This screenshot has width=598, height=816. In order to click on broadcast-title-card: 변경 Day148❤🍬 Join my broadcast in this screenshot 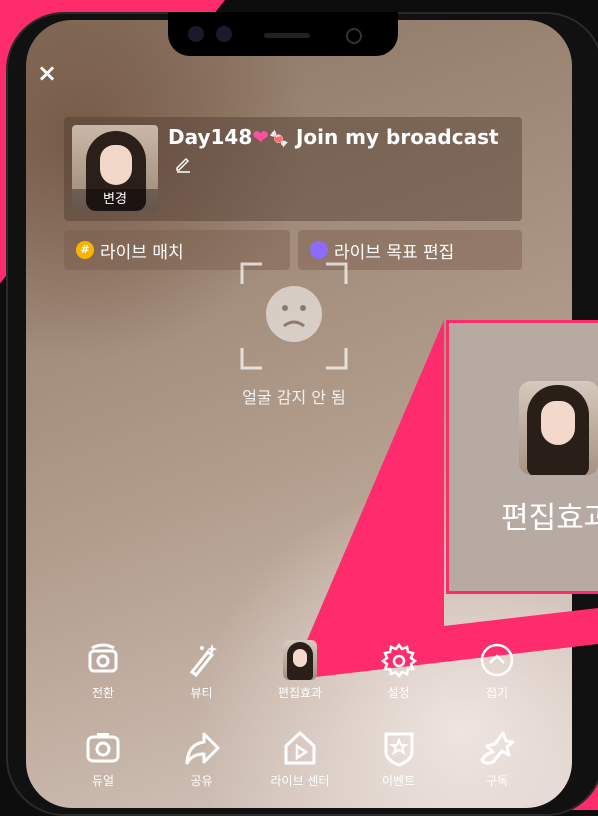, I will do `click(293, 169)`.